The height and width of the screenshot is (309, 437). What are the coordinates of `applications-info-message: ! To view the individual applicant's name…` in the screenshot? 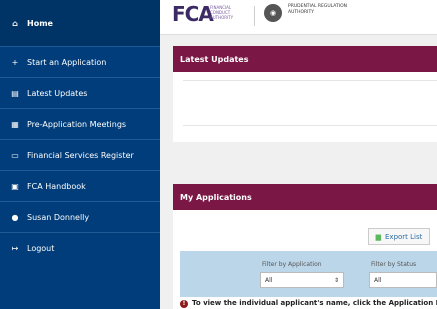 It's located at (308, 303).